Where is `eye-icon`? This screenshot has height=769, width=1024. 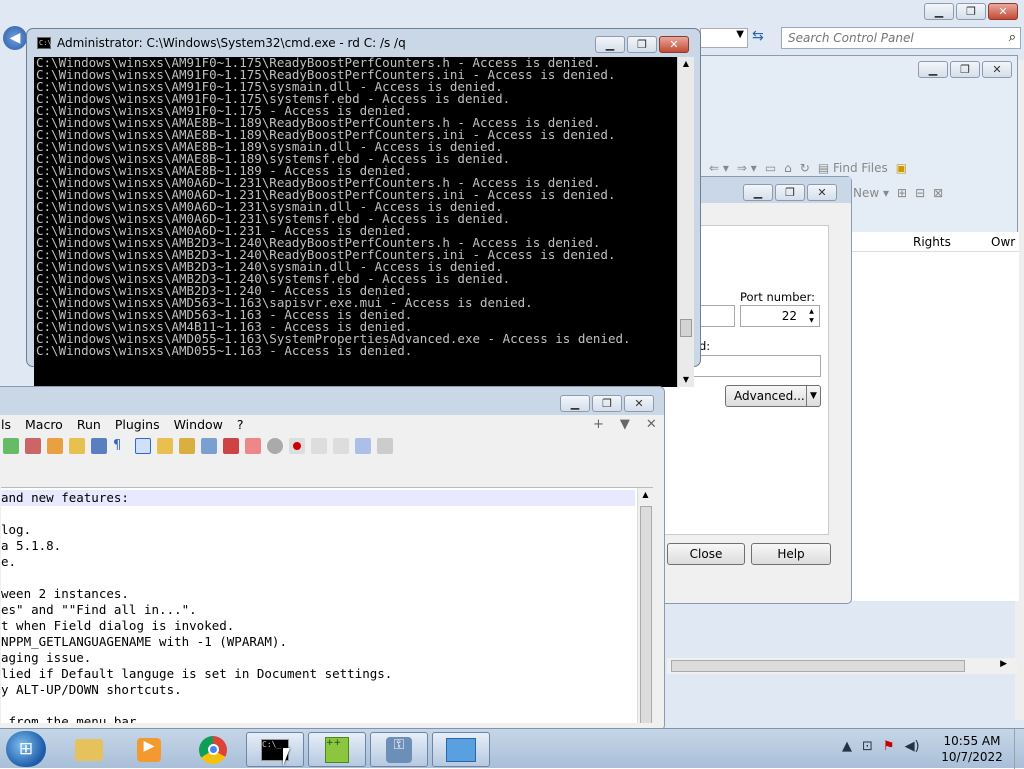
eye-icon is located at coordinates (275, 446).